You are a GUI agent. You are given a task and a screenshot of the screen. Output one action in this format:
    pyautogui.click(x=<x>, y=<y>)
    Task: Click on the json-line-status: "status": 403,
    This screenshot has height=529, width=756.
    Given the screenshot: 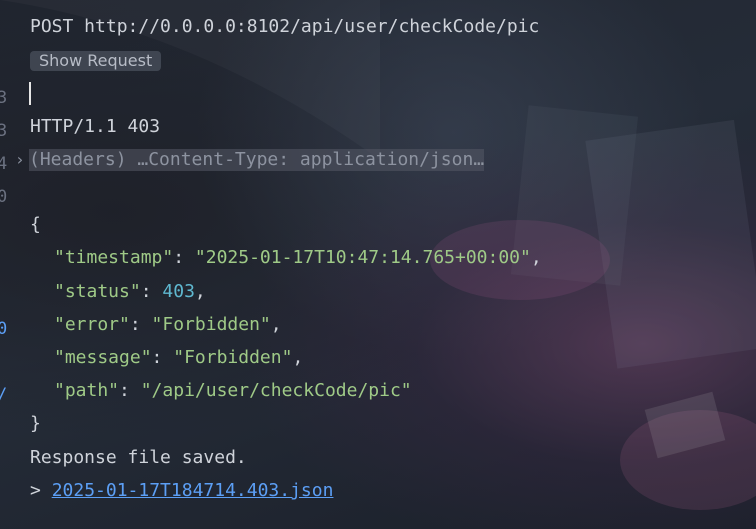 What is the action you would take?
    pyautogui.click(x=130, y=291)
    